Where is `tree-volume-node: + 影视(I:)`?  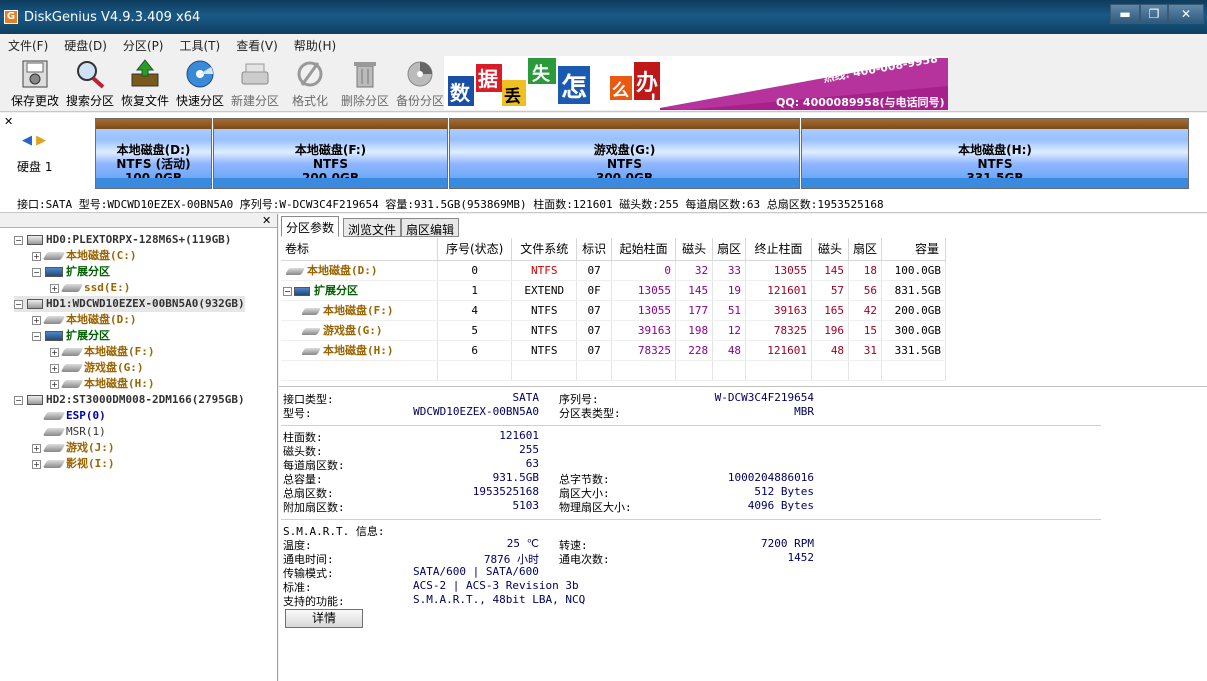 tree-volume-node: + 影视(I:) is located at coordinates (73, 464).